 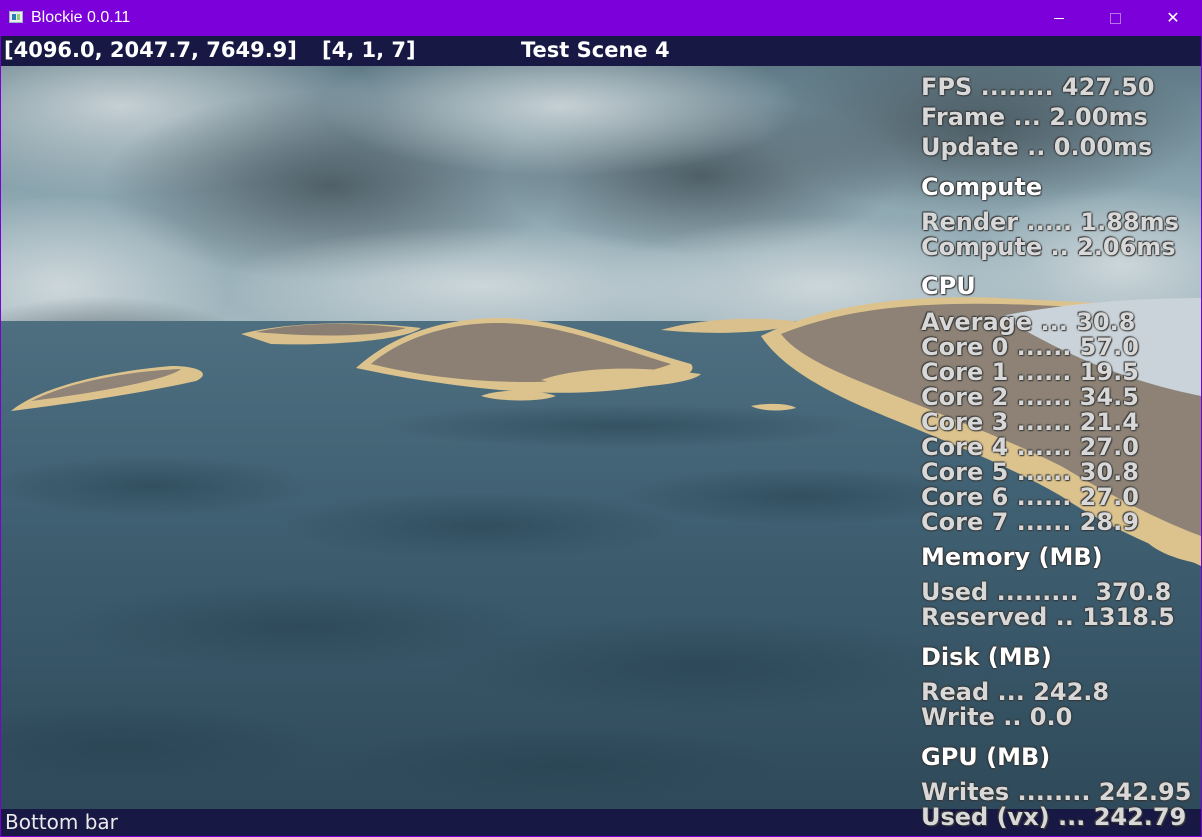 I want to click on stat-update: Update .. 0.00ms, so click(x=1037, y=147).